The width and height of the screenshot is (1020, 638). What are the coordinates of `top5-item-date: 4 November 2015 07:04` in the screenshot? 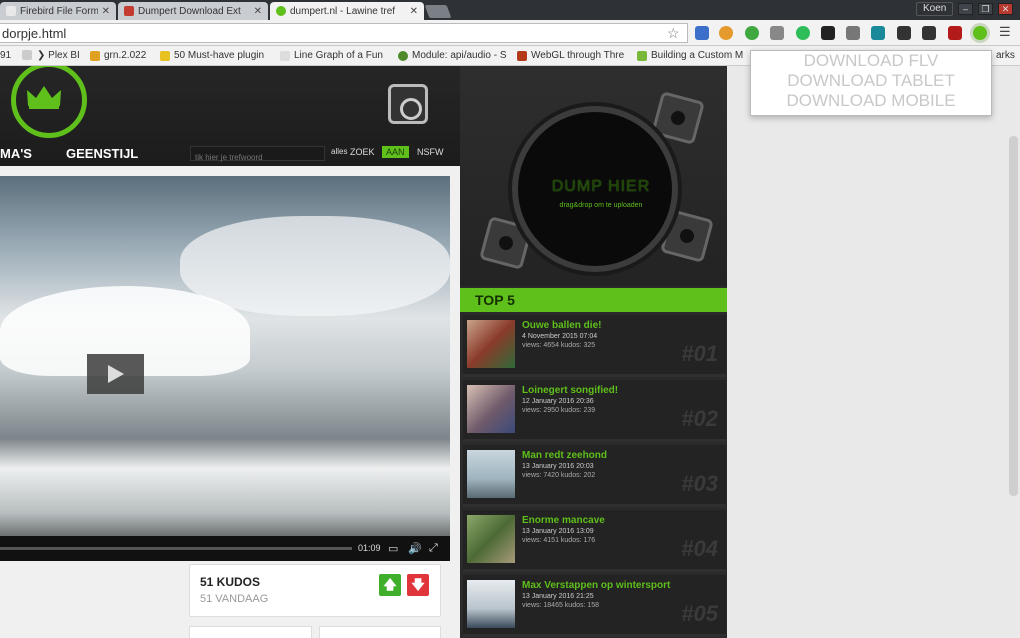 It's located at (560, 336).